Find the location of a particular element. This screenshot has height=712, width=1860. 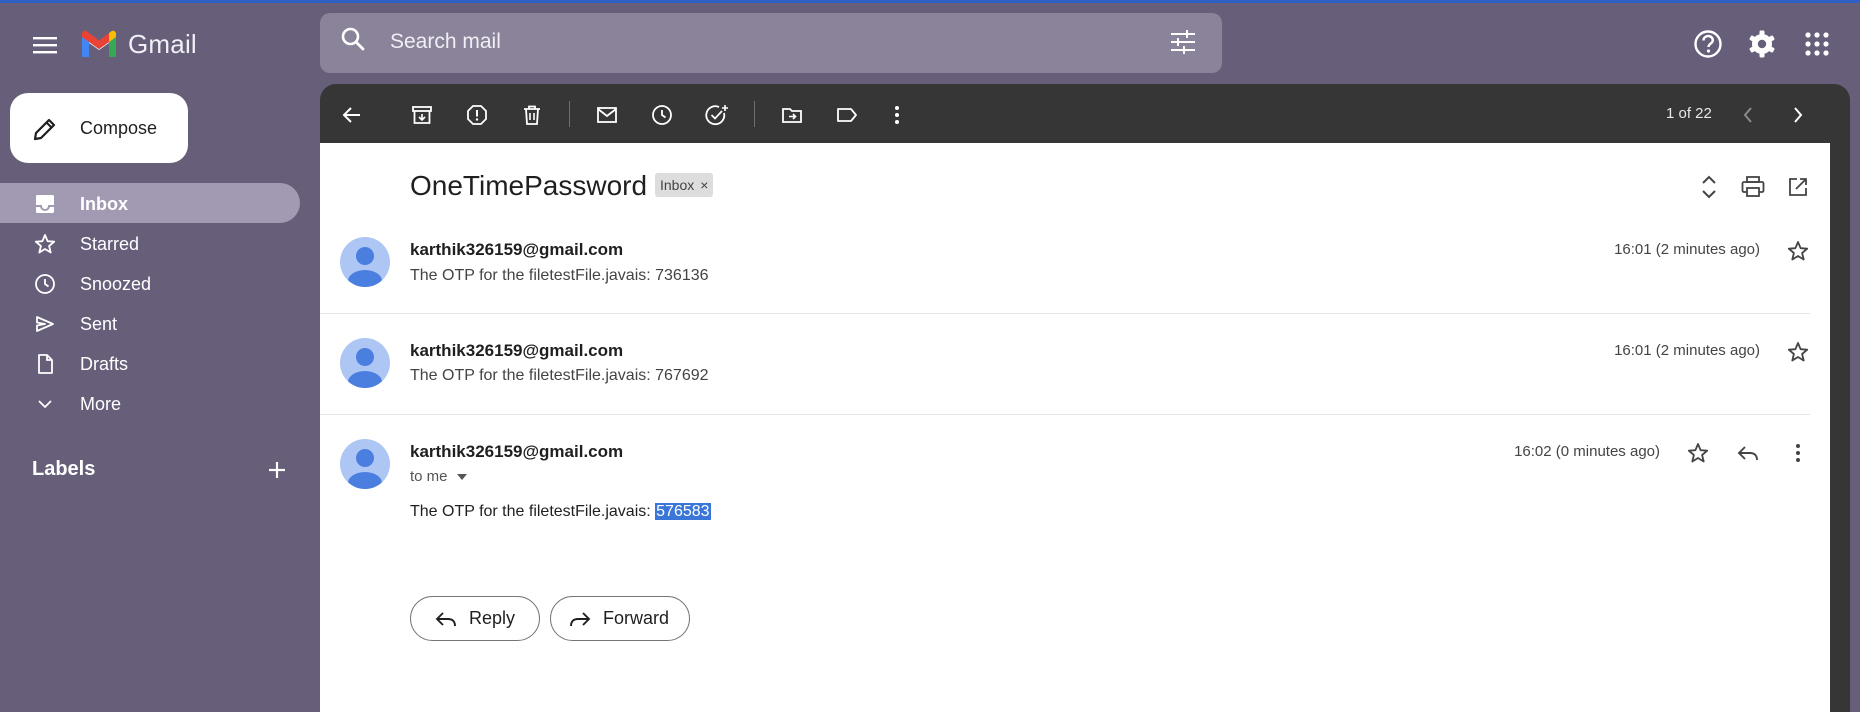

open-new-window-button is located at coordinates (1798, 187).